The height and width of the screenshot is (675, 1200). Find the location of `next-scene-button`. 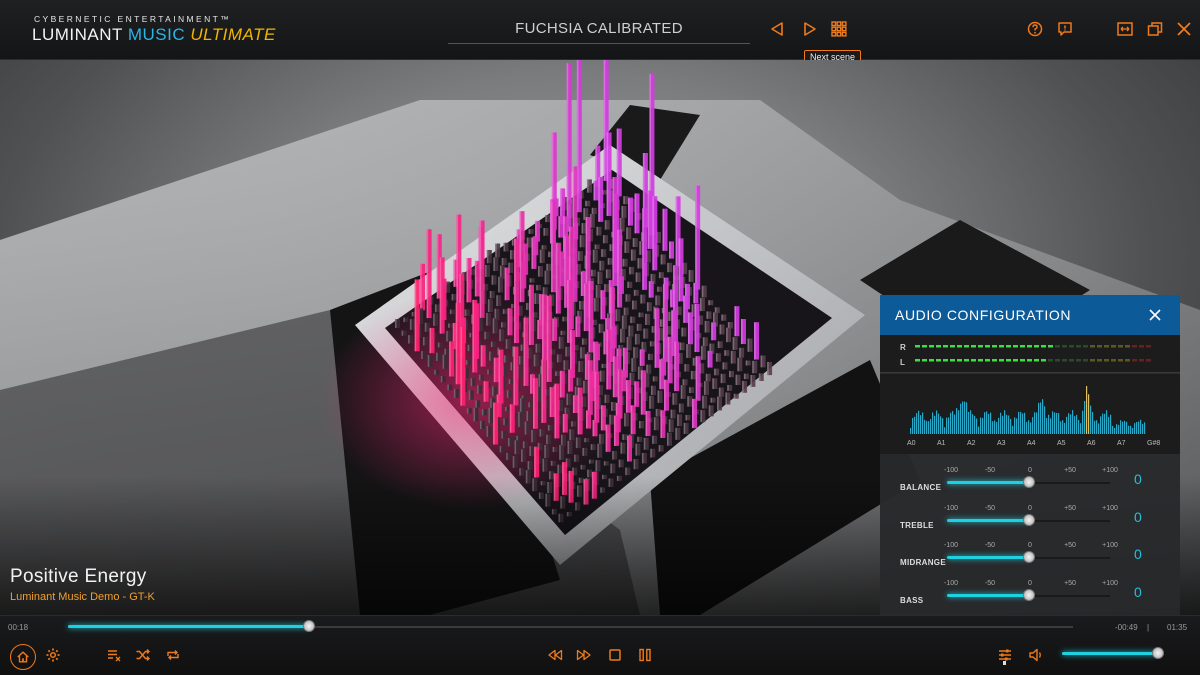

next-scene-button is located at coordinates (810, 29).